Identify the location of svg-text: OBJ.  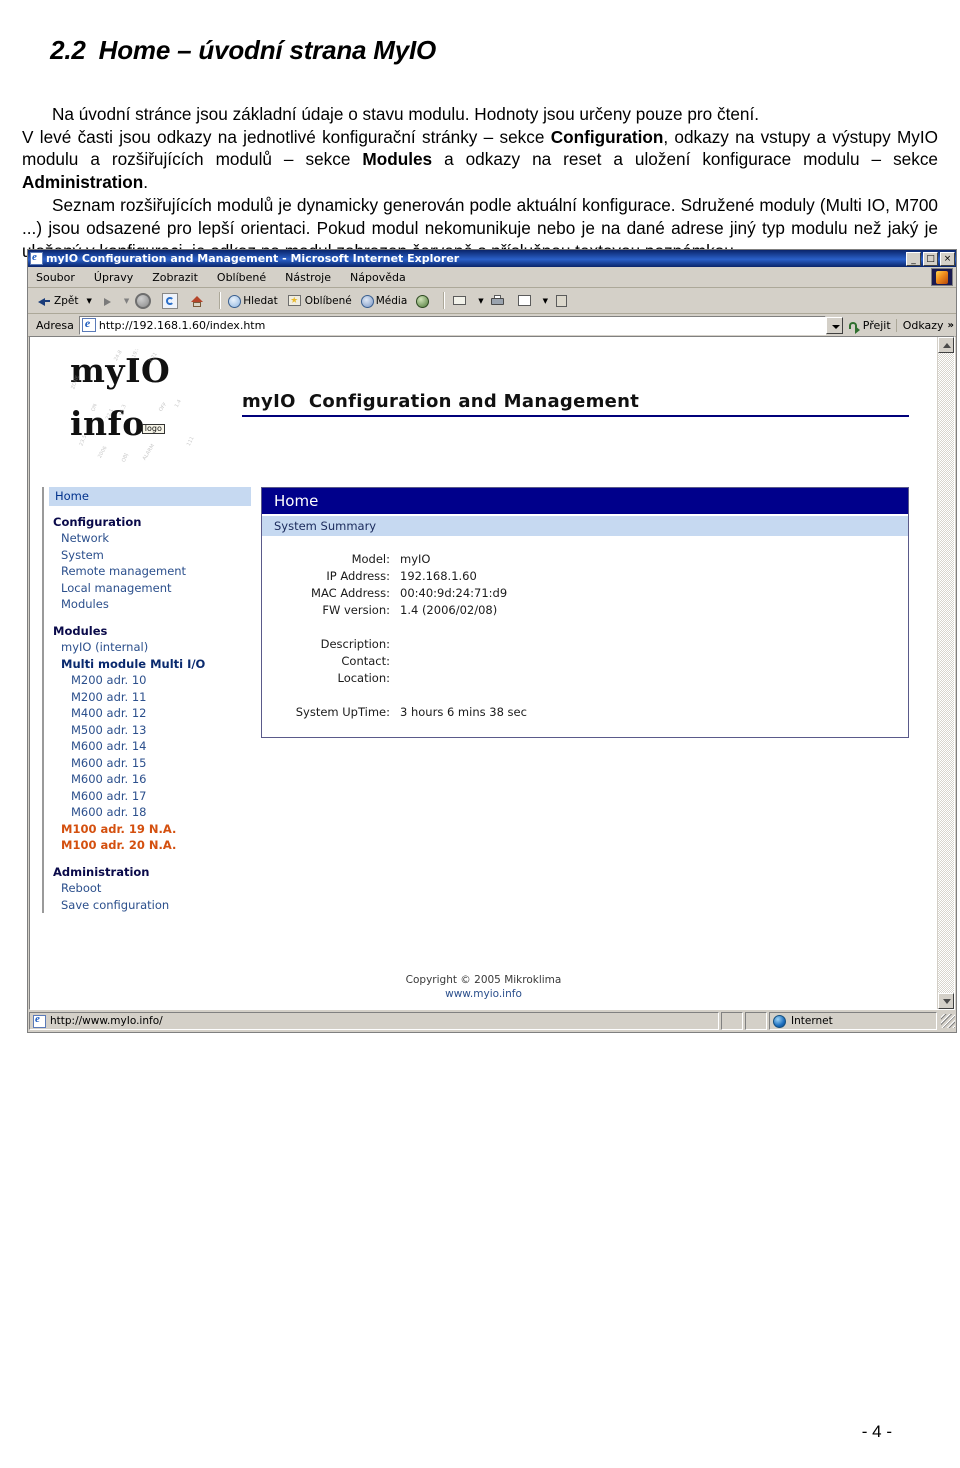
(125, 458).